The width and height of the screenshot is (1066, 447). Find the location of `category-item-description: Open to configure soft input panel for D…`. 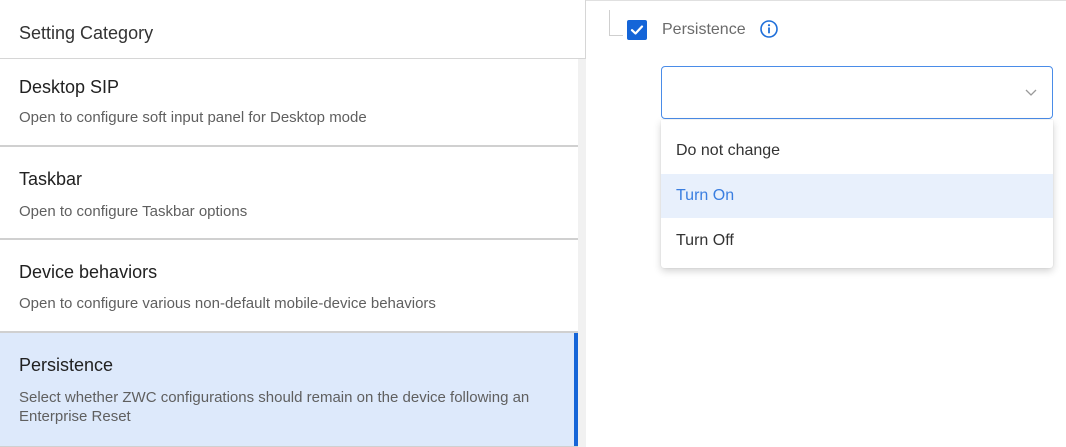

category-item-description: Open to configure soft input panel for D… is located at coordinates (193, 117).